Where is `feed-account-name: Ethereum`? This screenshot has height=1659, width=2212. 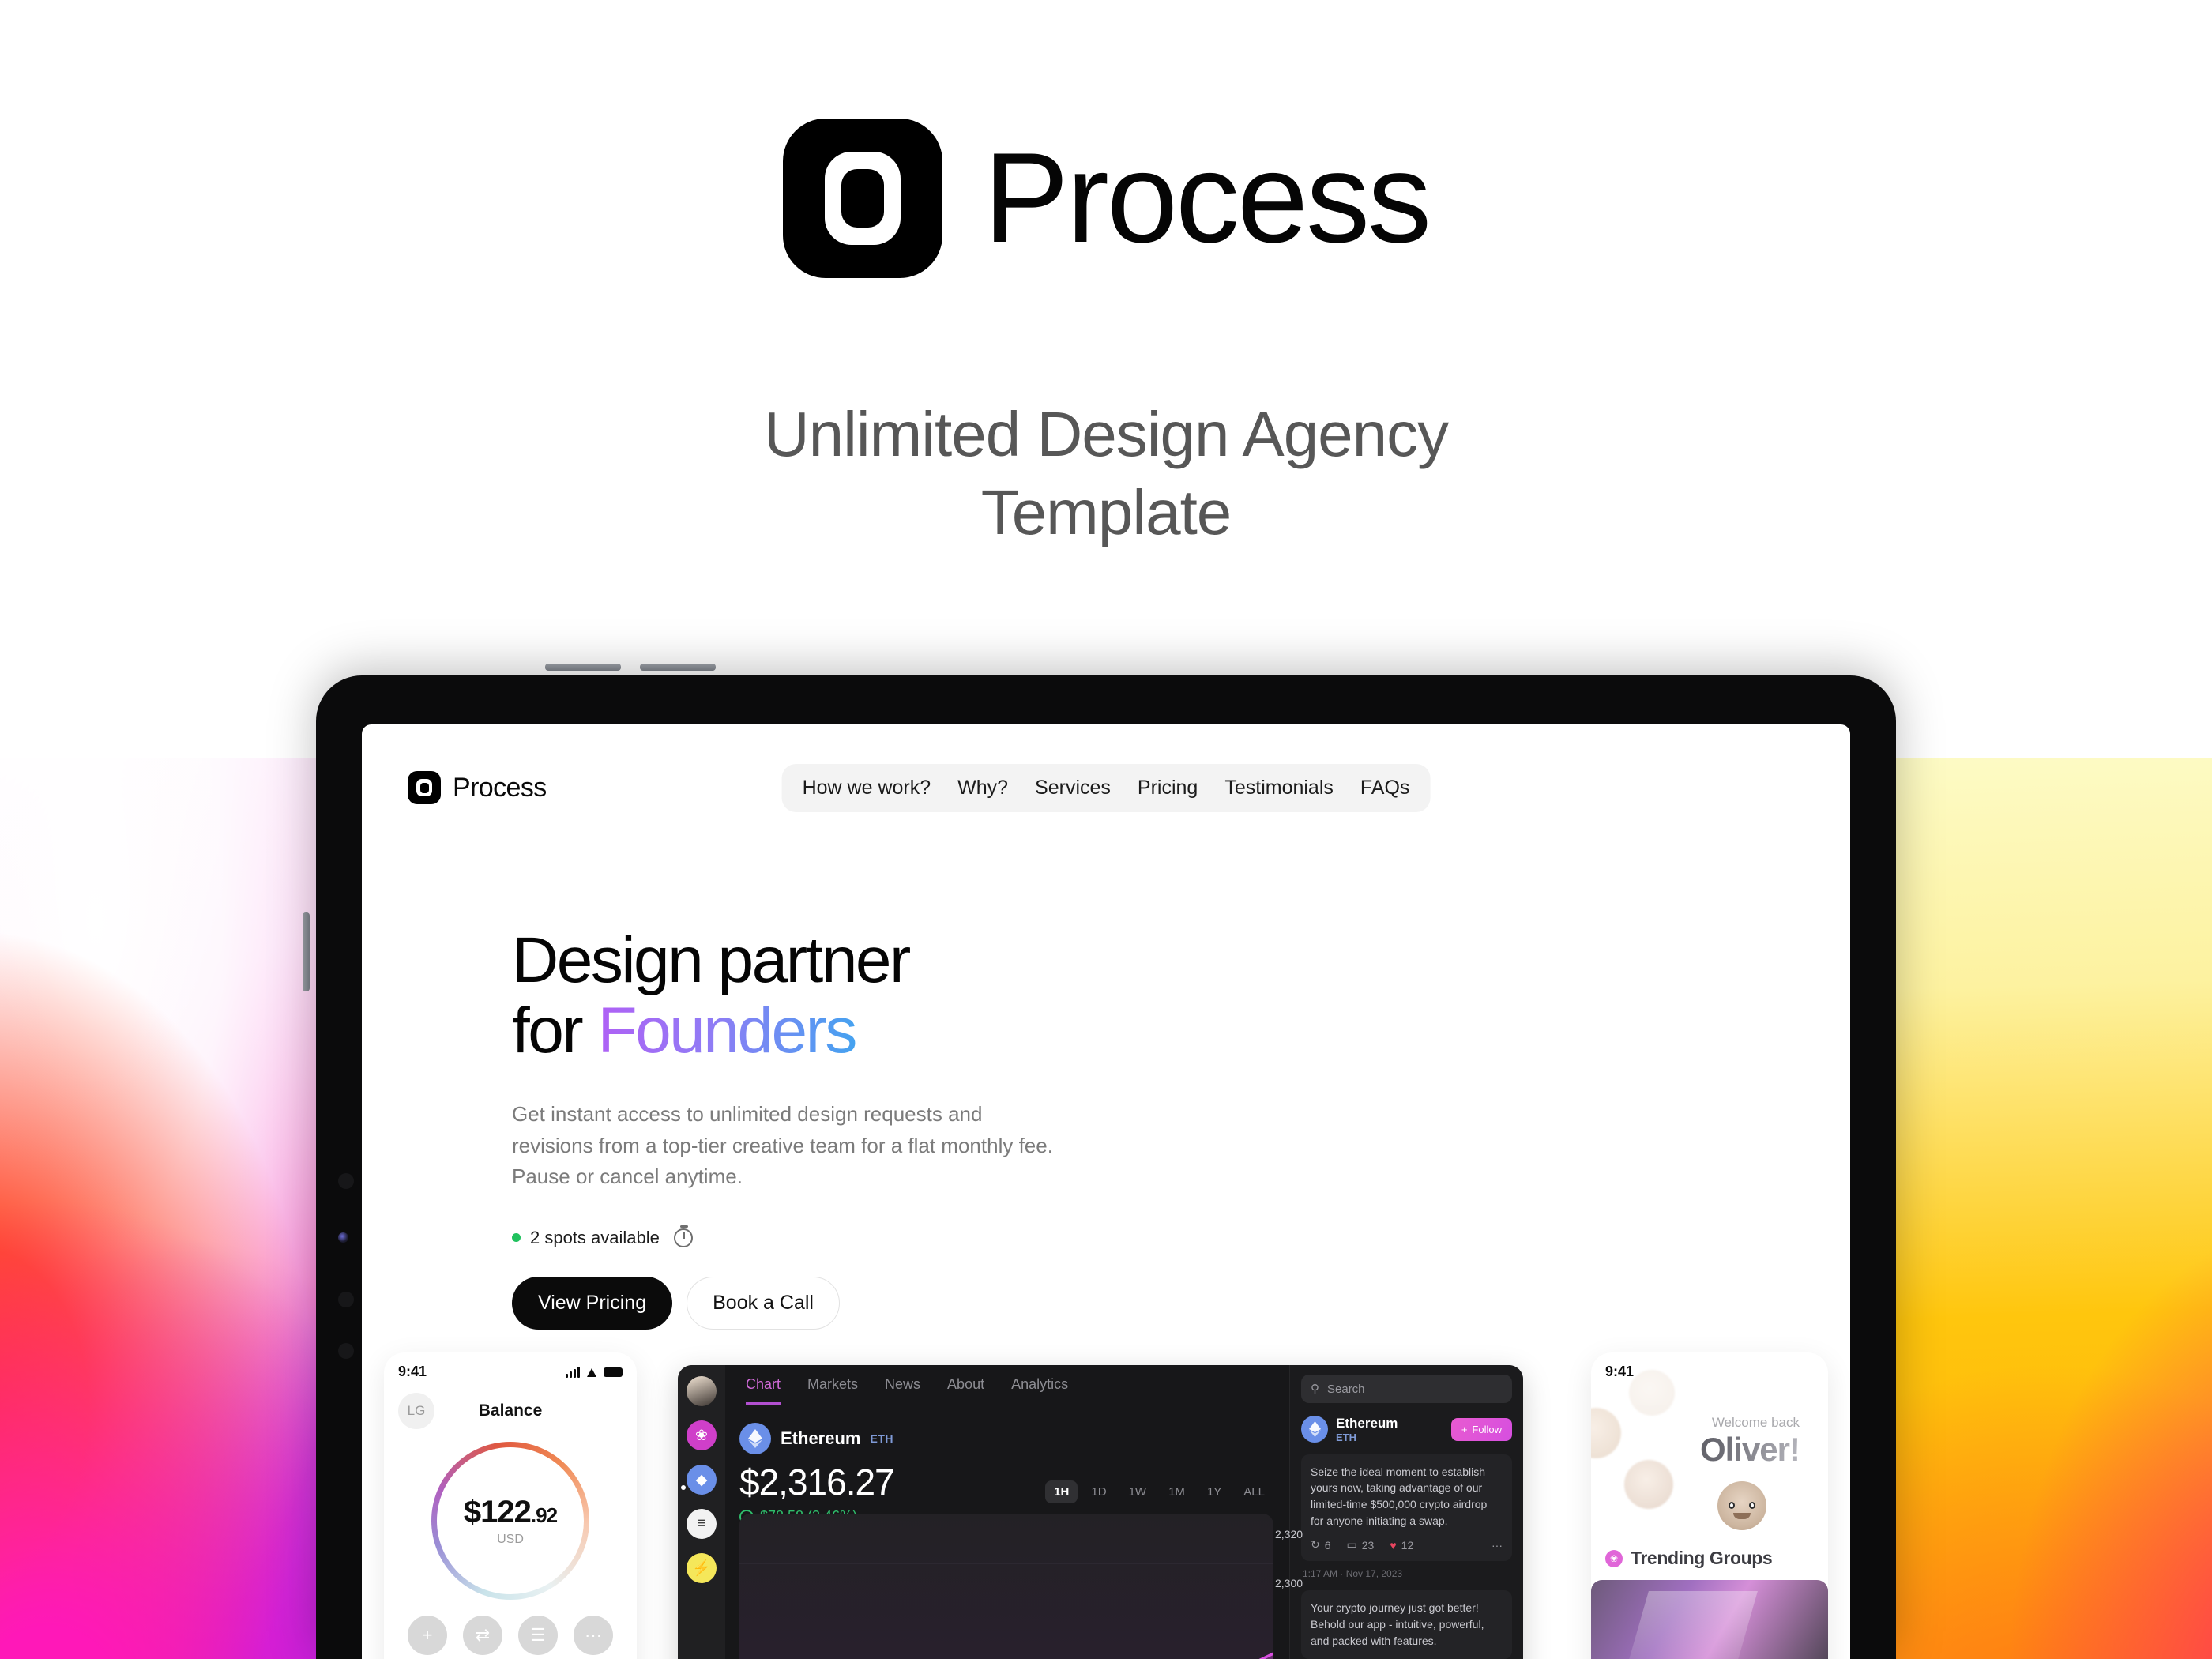
feed-account-name: Ethereum is located at coordinates (1367, 1424).